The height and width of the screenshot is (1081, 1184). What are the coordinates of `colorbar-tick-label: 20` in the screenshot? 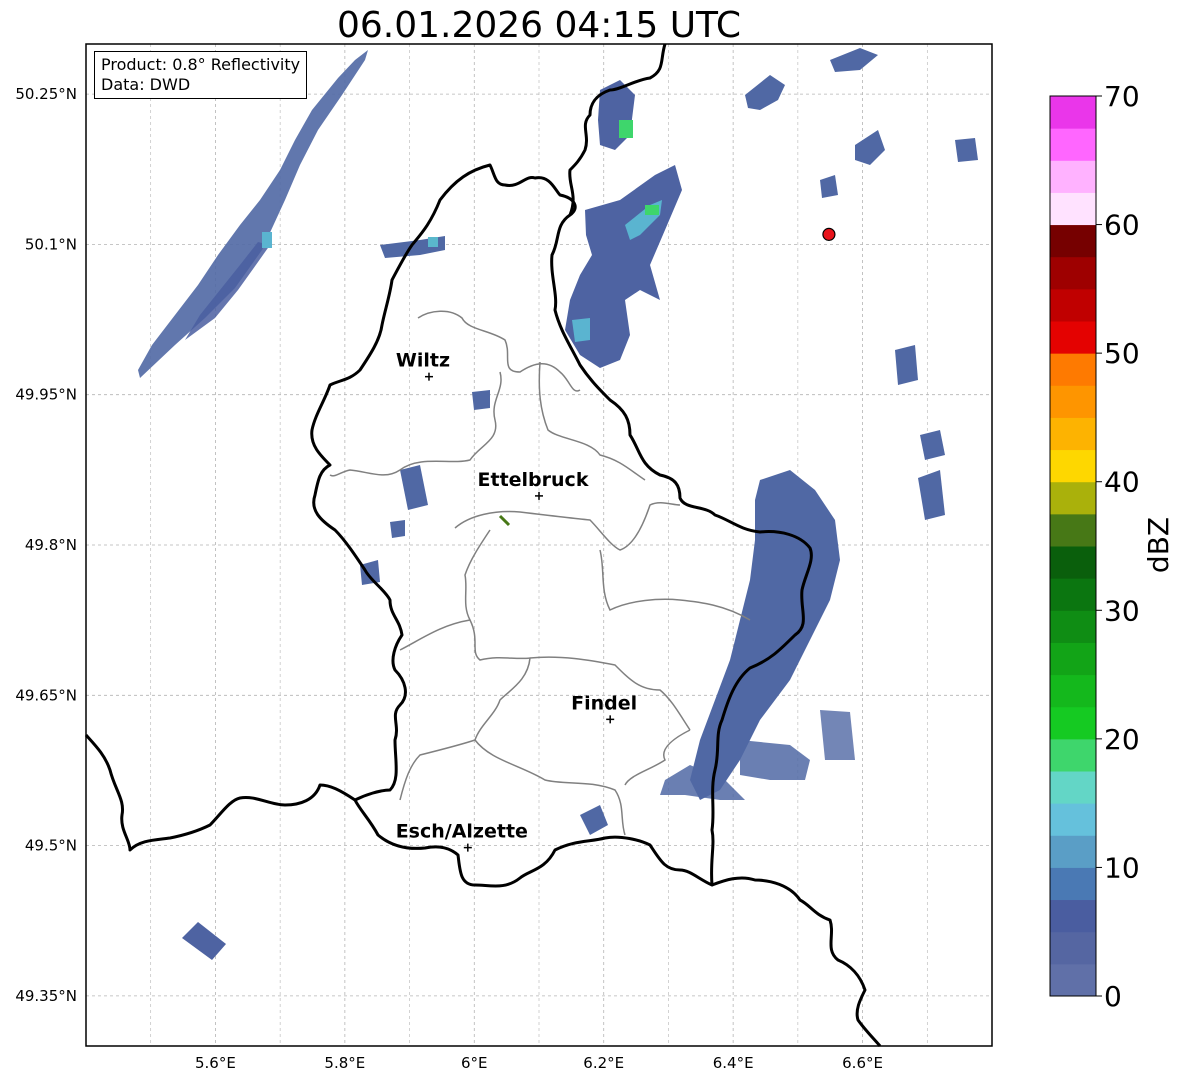 It's located at (1122, 739).